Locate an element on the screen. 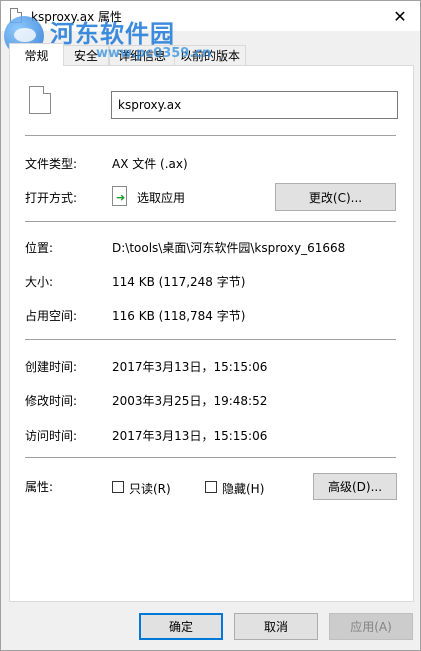  cancel-button: 取消 is located at coordinates (276, 626).